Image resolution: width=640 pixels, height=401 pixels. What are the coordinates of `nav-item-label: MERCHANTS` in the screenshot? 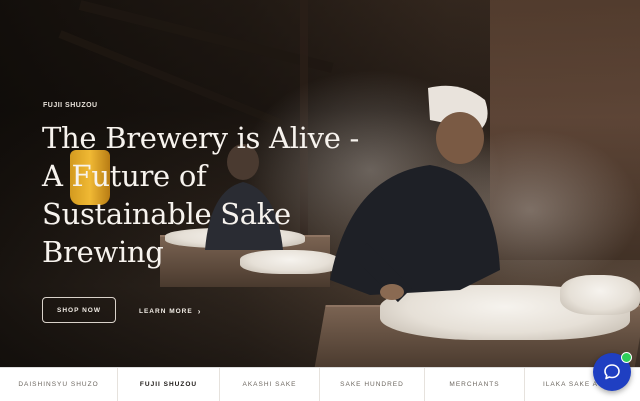 It's located at (474, 384).